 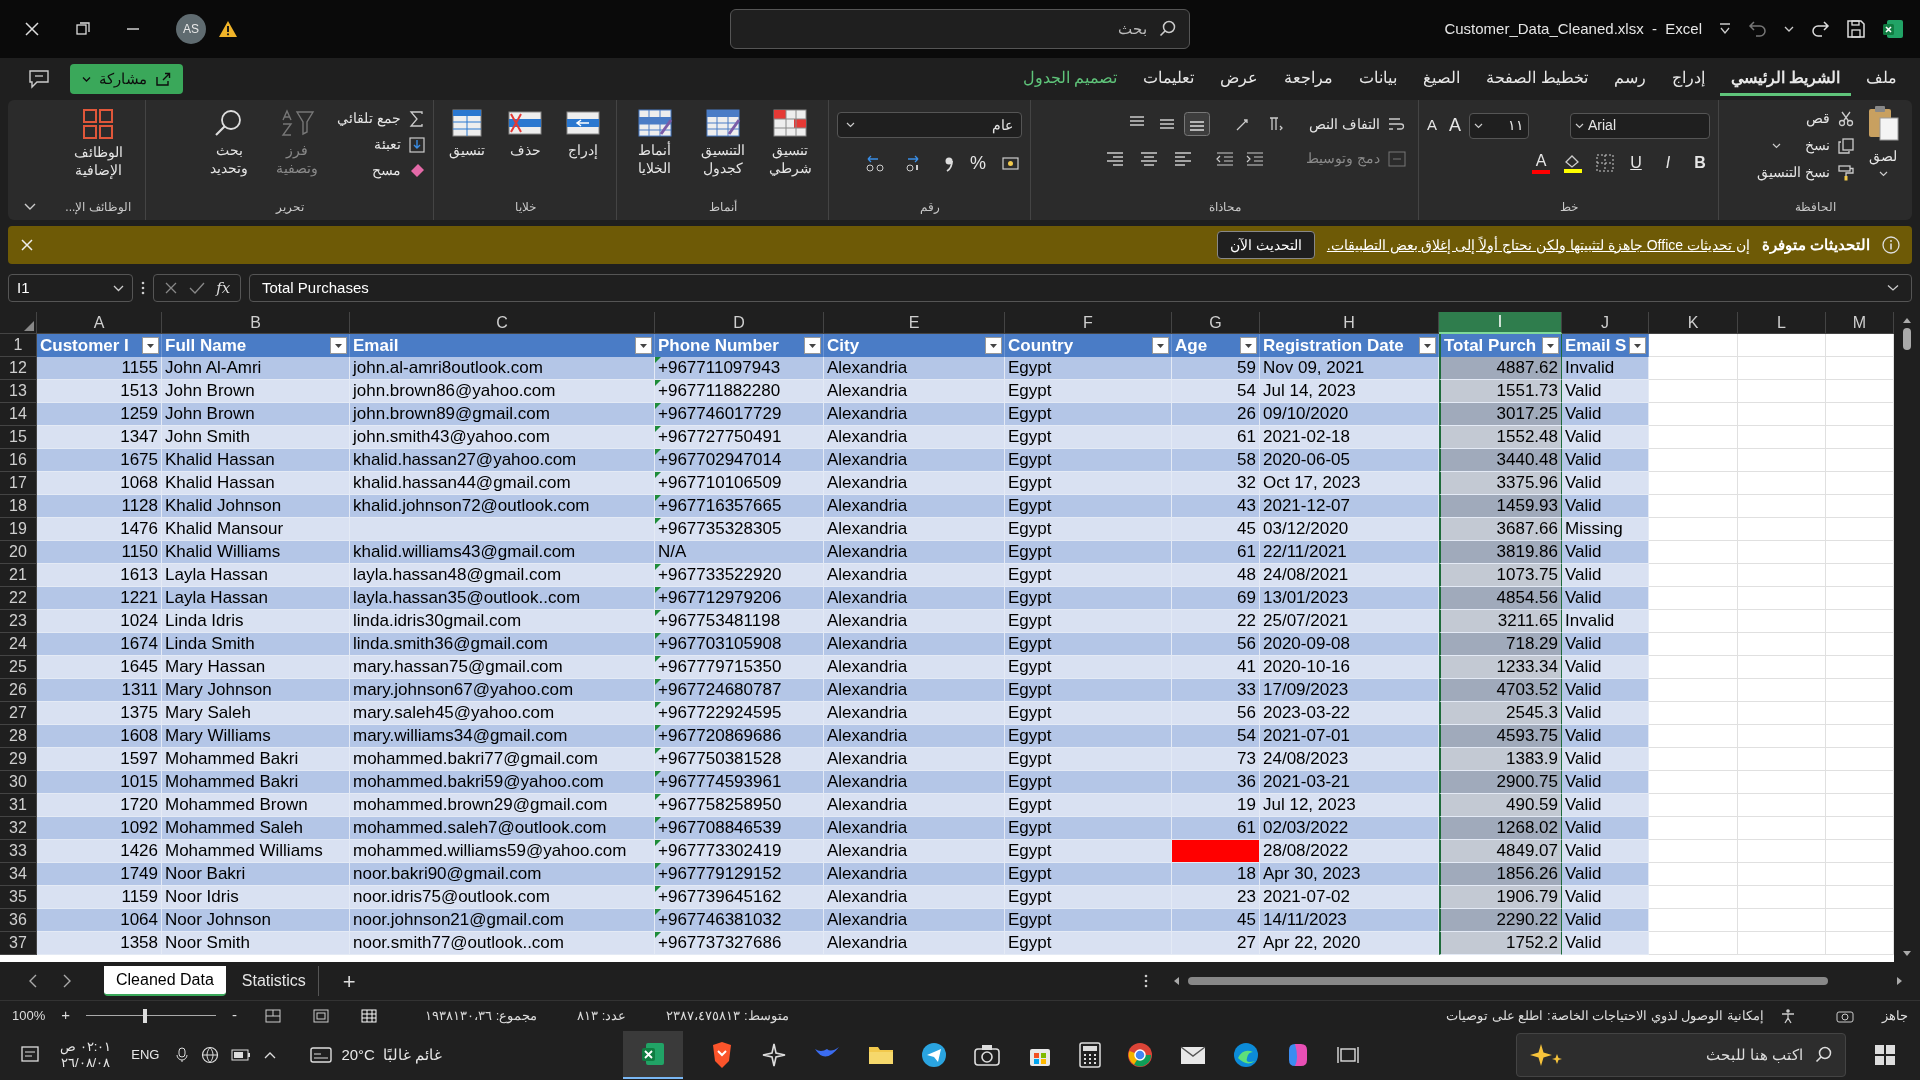 What do you see at coordinates (722, 153) in the screenshot?
I see `format-as-table-button: التنسيق كجدول` at bounding box center [722, 153].